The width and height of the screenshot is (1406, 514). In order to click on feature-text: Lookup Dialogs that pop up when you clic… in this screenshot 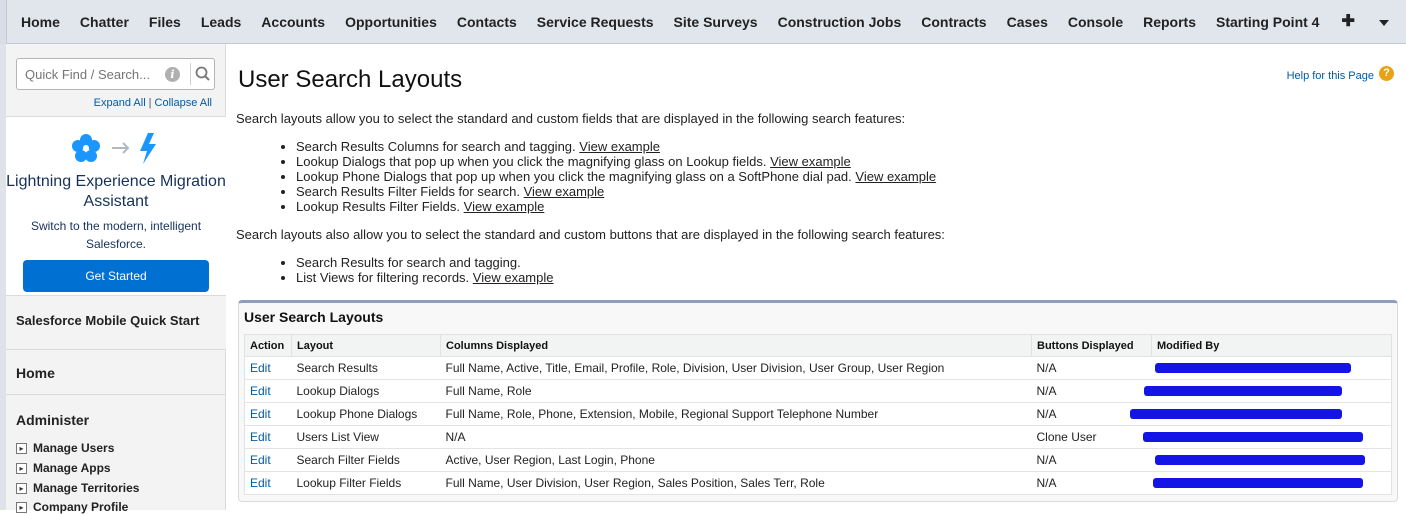, I will do `click(531, 161)`.